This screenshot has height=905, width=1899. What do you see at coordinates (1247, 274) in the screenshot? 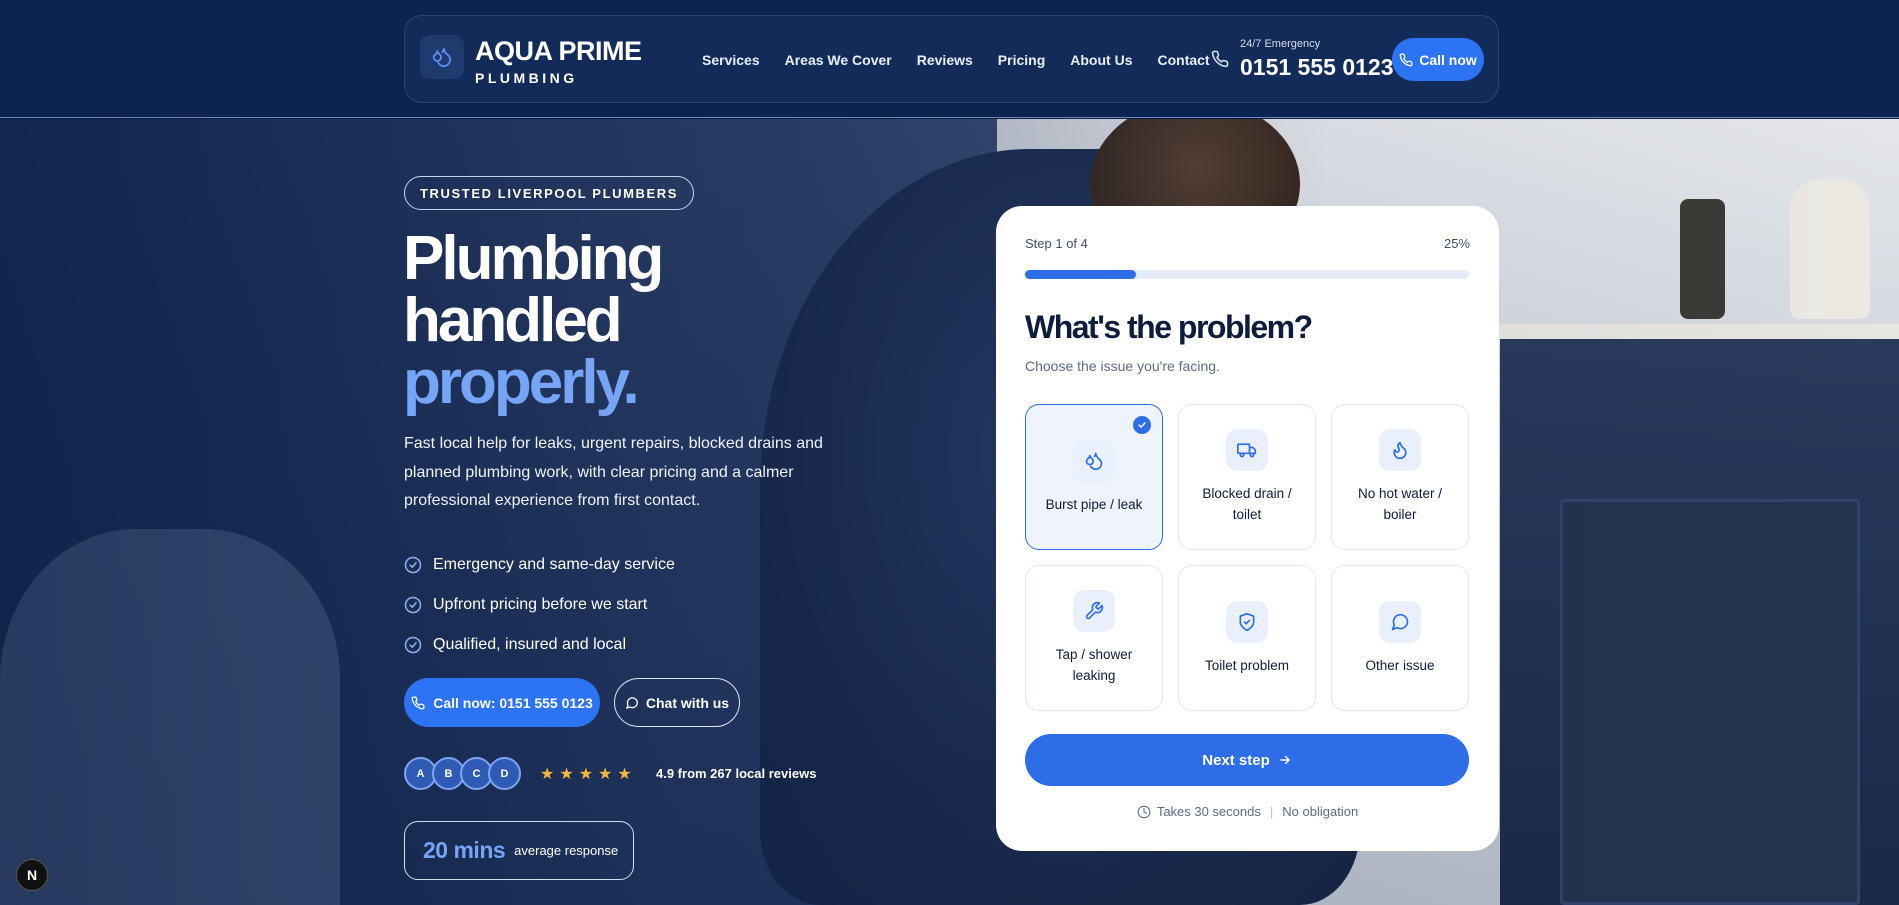
I see `progress-track` at bounding box center [1247, 274].